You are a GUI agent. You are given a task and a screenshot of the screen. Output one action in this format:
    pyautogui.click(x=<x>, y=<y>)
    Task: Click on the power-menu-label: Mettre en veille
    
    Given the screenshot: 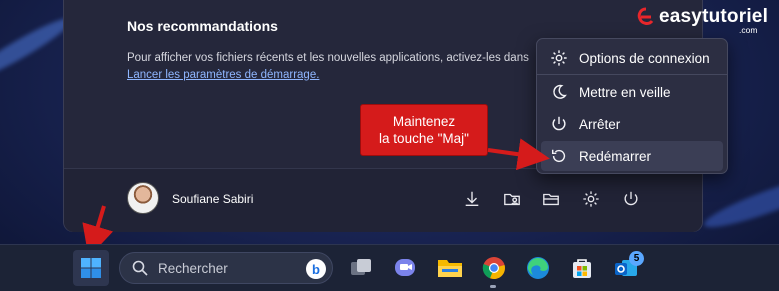 What is the action you would take?
    pyautogui.click(x=625, y=92)
    